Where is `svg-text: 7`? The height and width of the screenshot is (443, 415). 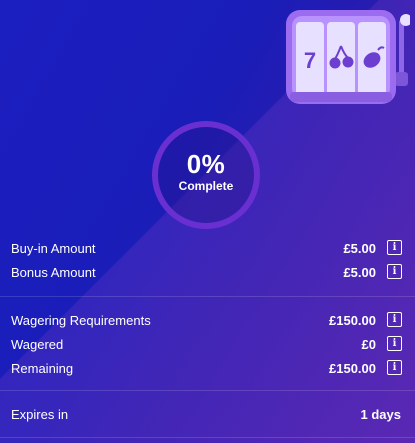
svg-text: 7 is located at coordinates (310, 60).